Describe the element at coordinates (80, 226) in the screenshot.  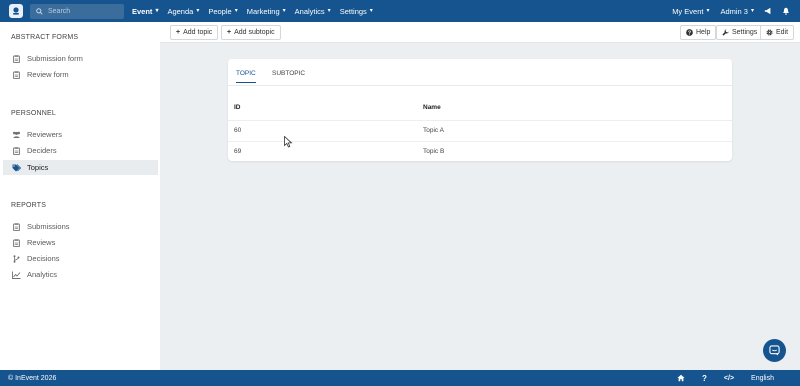
I see `sidebar-item-submissions: Submissions` at that location.